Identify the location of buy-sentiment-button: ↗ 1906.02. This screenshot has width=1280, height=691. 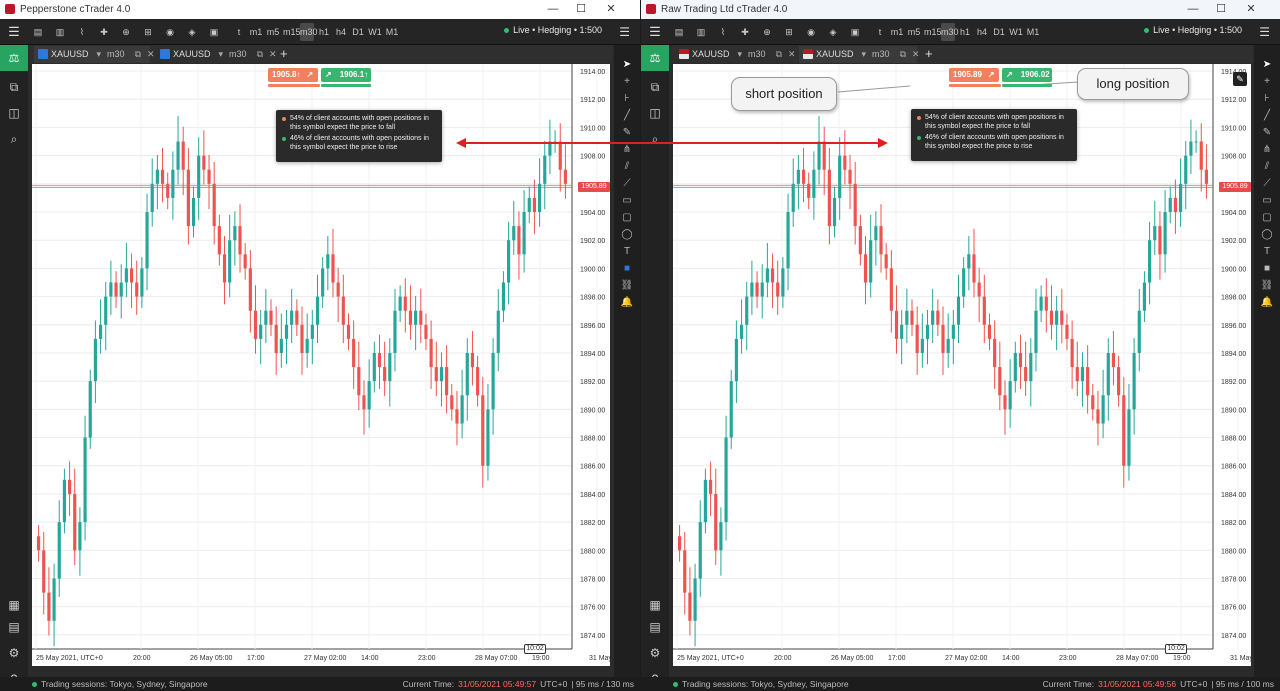
(1027, 75).